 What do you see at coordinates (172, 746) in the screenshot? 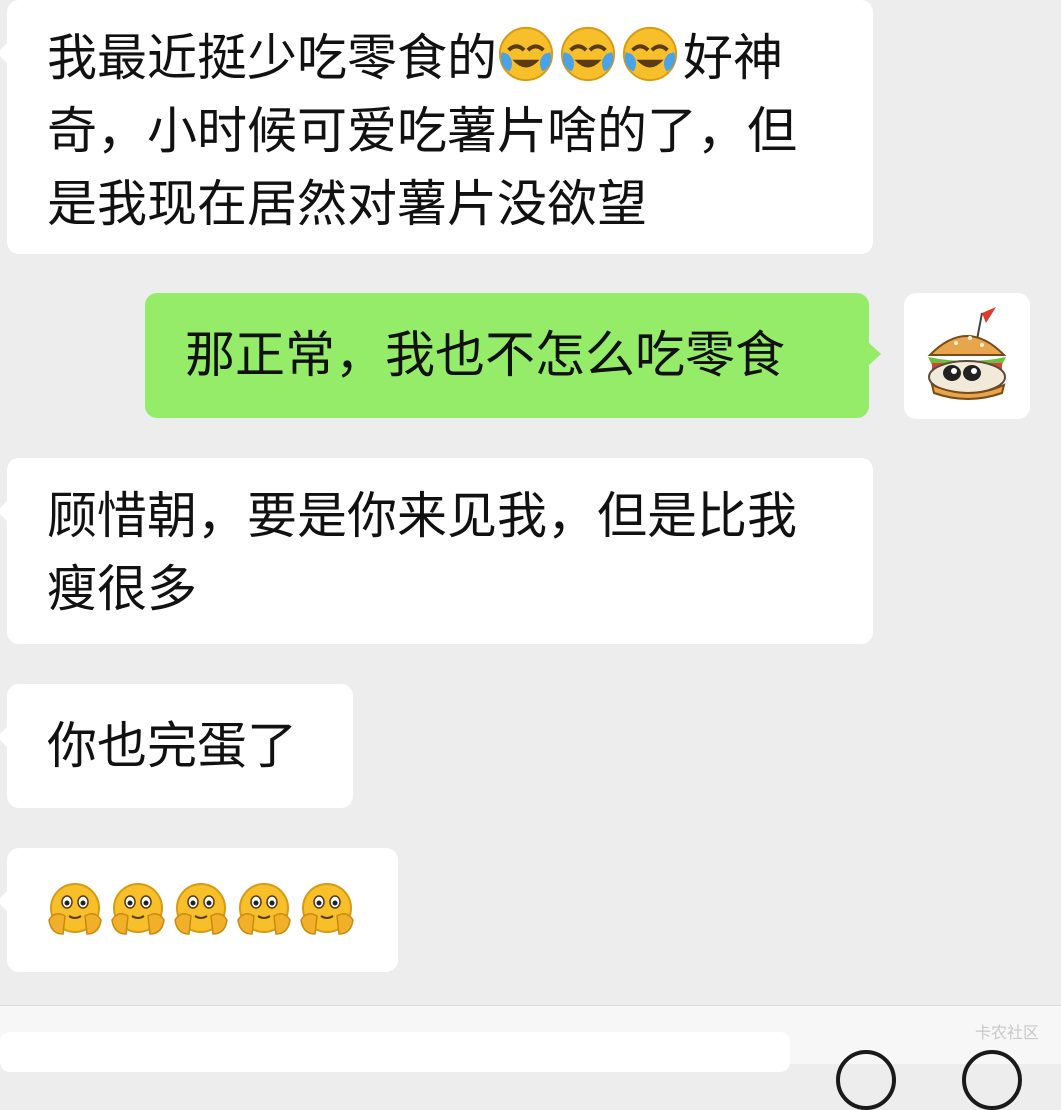
I see `message-text: 你也完蛋了` at bounding box center [172, 746].